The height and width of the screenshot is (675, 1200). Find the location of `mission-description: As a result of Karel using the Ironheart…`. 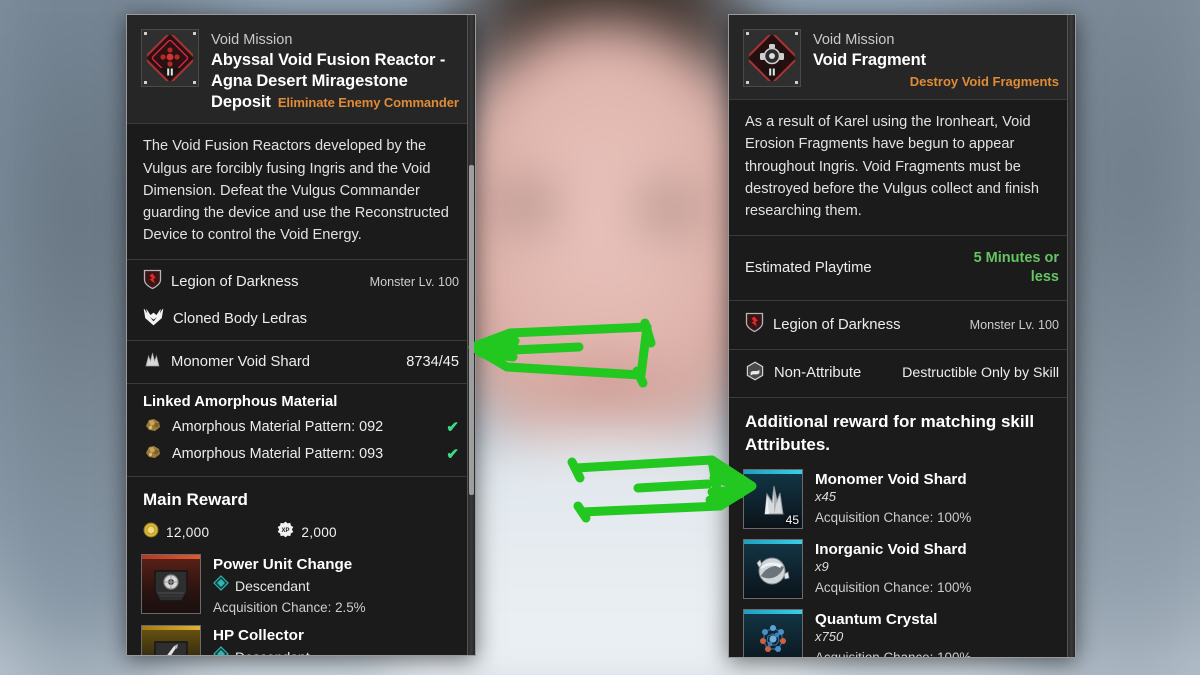

mission-description: As a result of Karel using the Ironheart… is located at coordinates (892, 166).